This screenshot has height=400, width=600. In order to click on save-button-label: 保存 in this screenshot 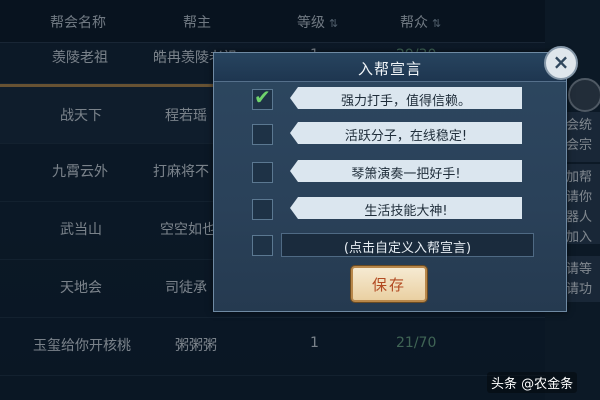, I will do `click(388, 285)`.